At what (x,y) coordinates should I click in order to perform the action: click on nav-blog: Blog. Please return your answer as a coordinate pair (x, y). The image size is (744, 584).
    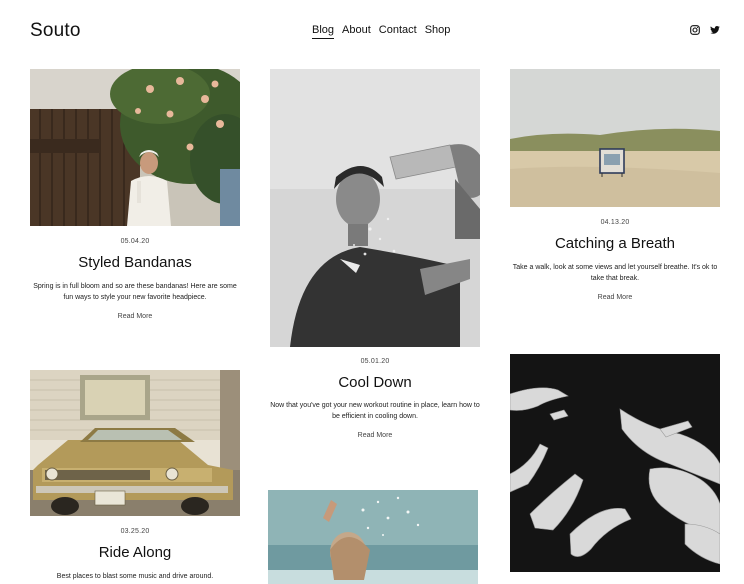
    Looking at the image, I should click on (323, 31).